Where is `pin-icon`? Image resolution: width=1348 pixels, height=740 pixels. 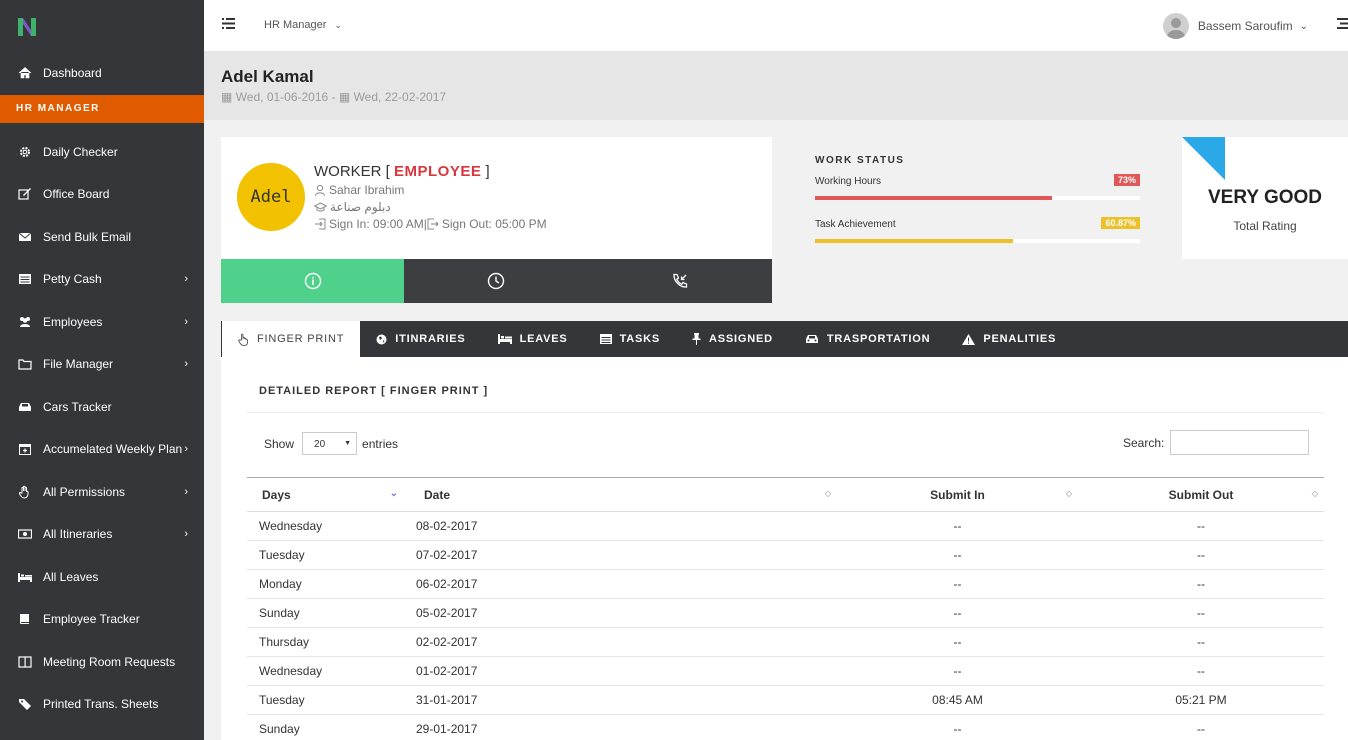 pin-icon is located at coordinates (696, 339).